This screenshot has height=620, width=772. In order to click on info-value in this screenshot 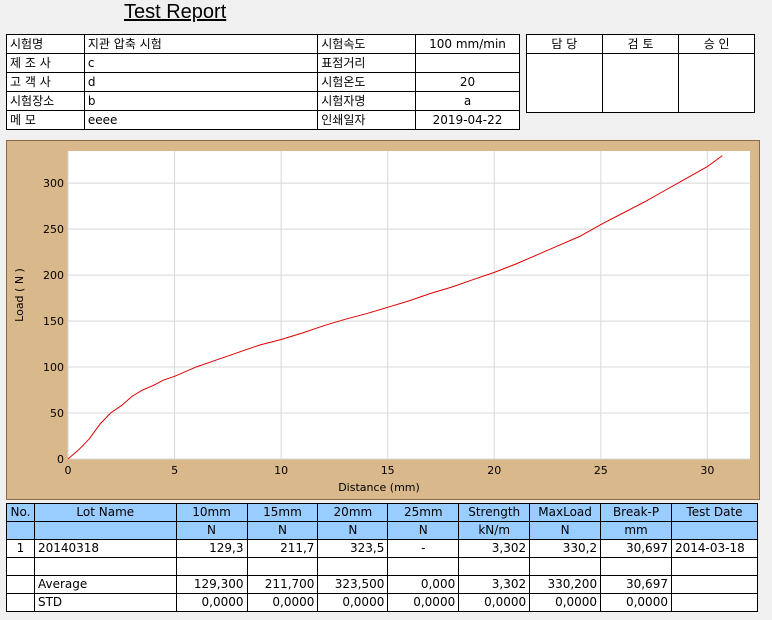, I will do `click(467, 63)`.